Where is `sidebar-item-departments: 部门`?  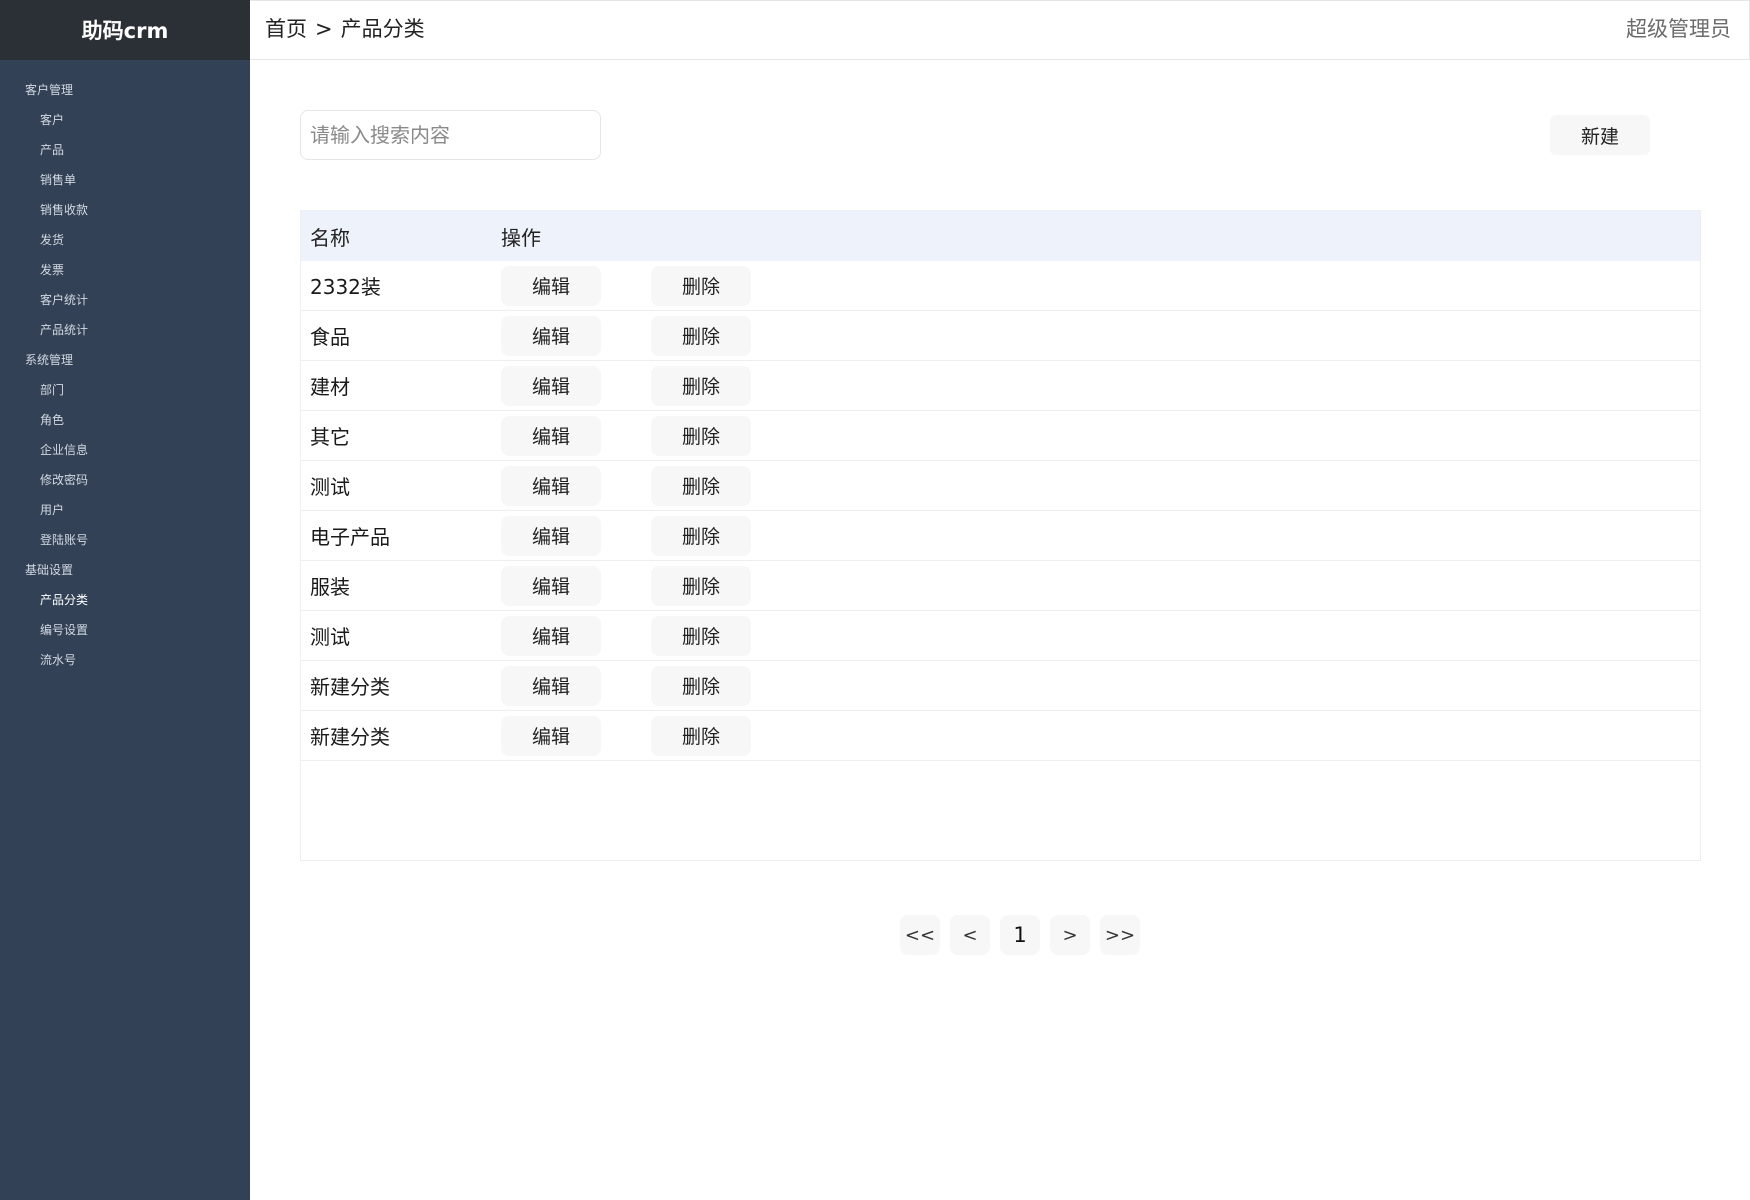
sidebar-item-departments: 部门 is located at coordinates (125, 390).